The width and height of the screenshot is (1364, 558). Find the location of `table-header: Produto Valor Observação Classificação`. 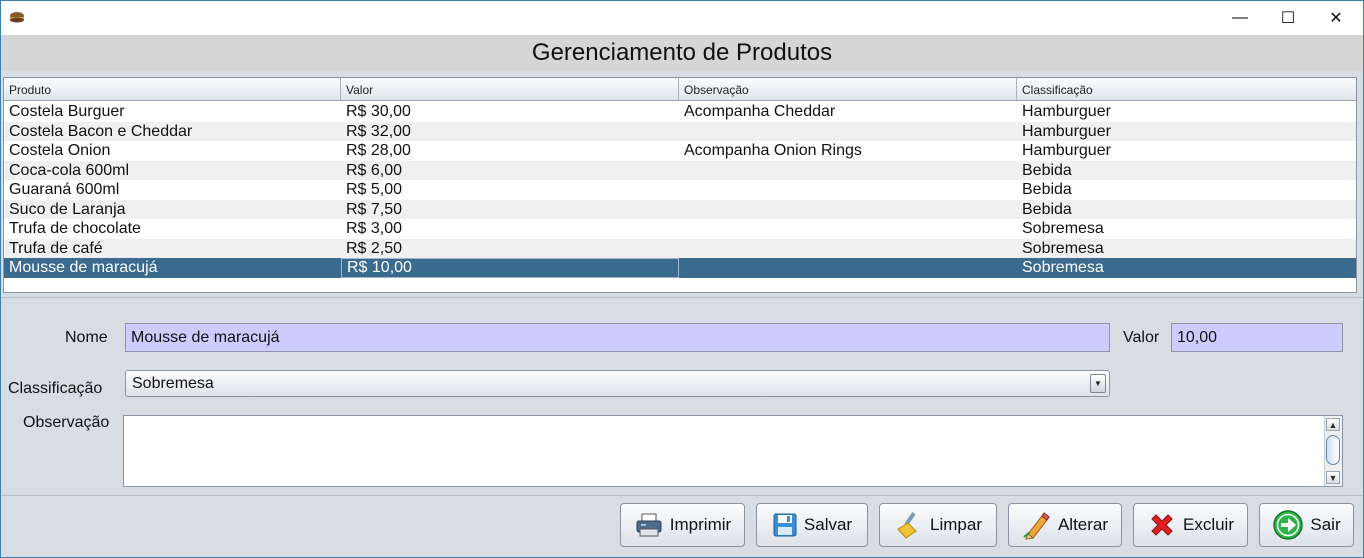

table-header: Produto Valor Observação Classificação is located at coordinates (680, 89).